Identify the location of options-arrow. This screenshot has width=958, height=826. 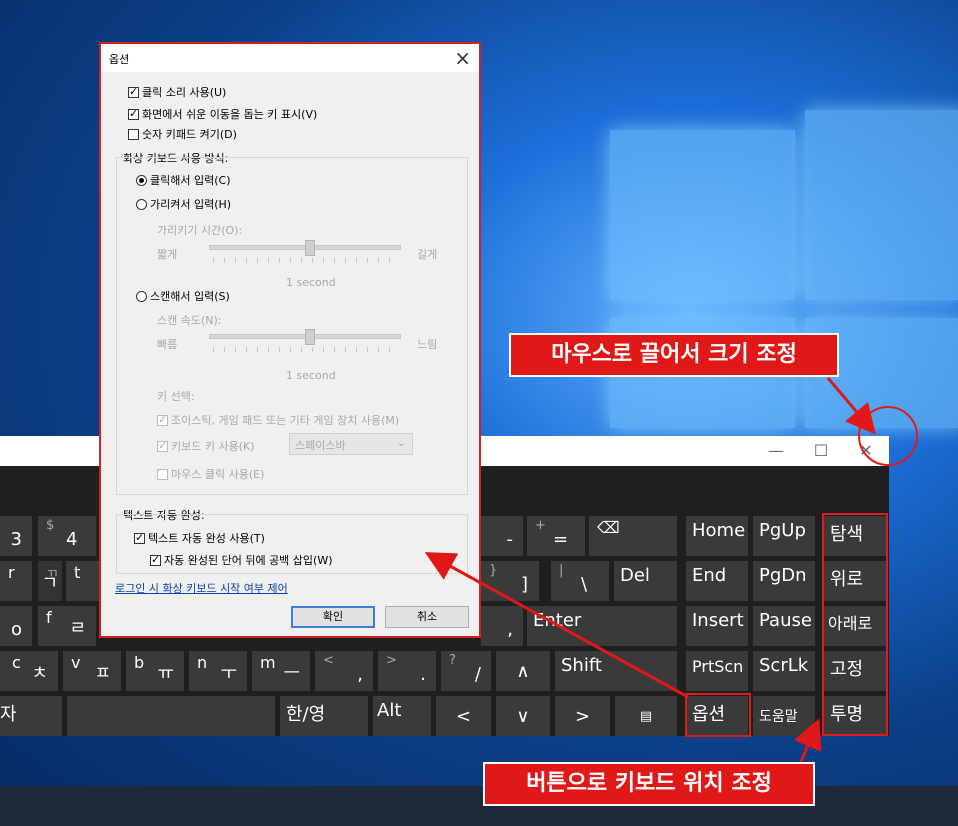
(556, 625).